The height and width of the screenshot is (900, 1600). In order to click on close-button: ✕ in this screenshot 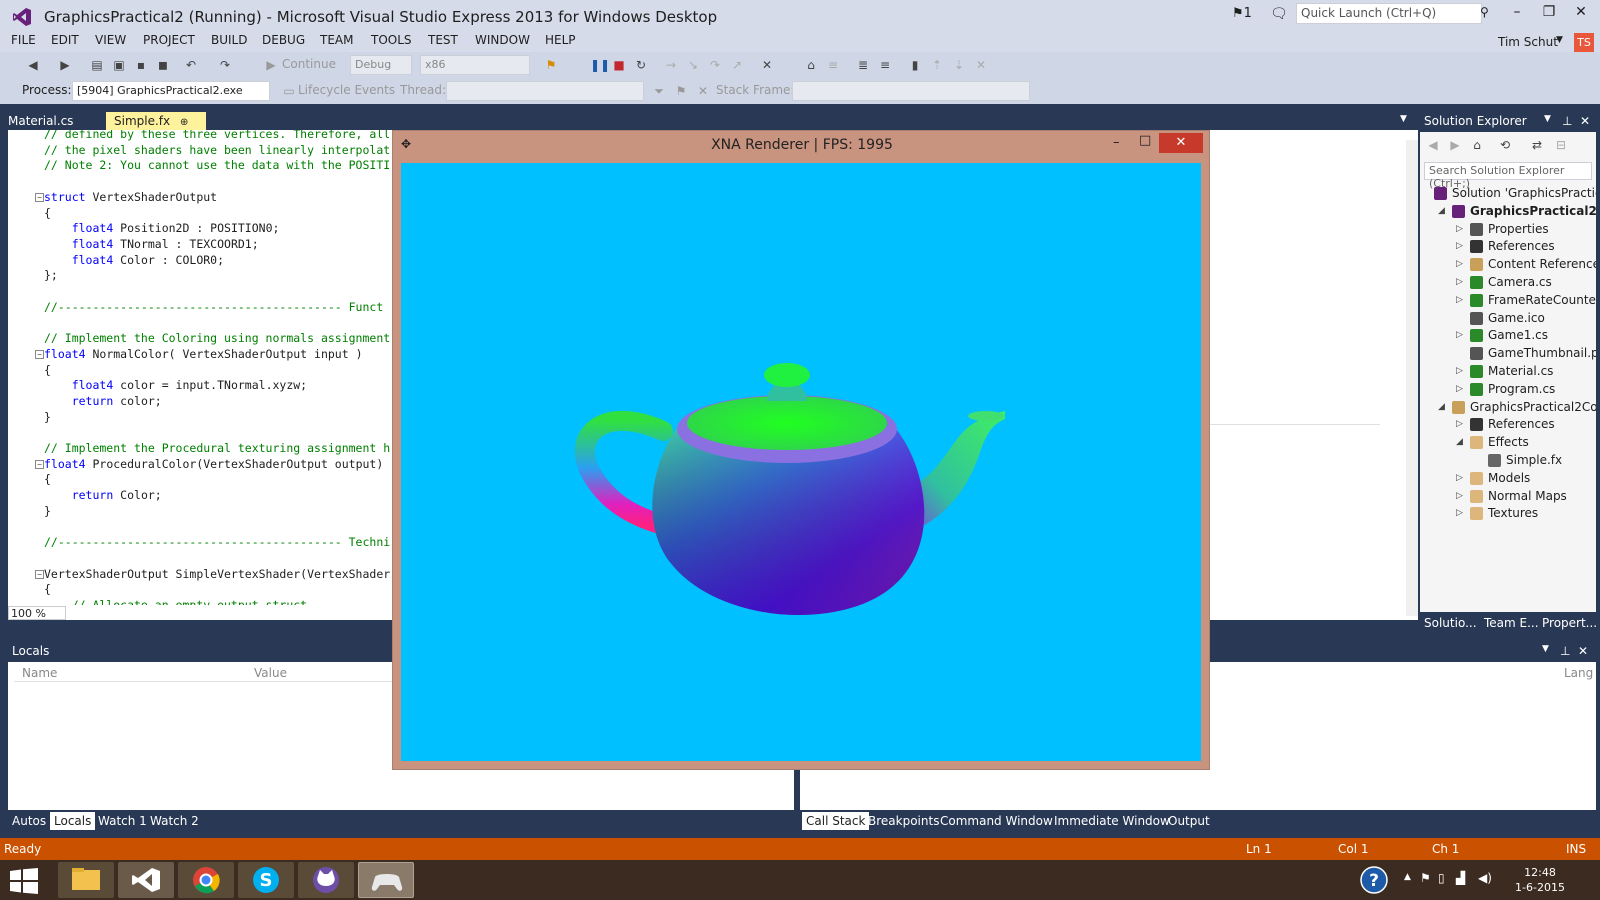, I will do `click(1581, 15)`.